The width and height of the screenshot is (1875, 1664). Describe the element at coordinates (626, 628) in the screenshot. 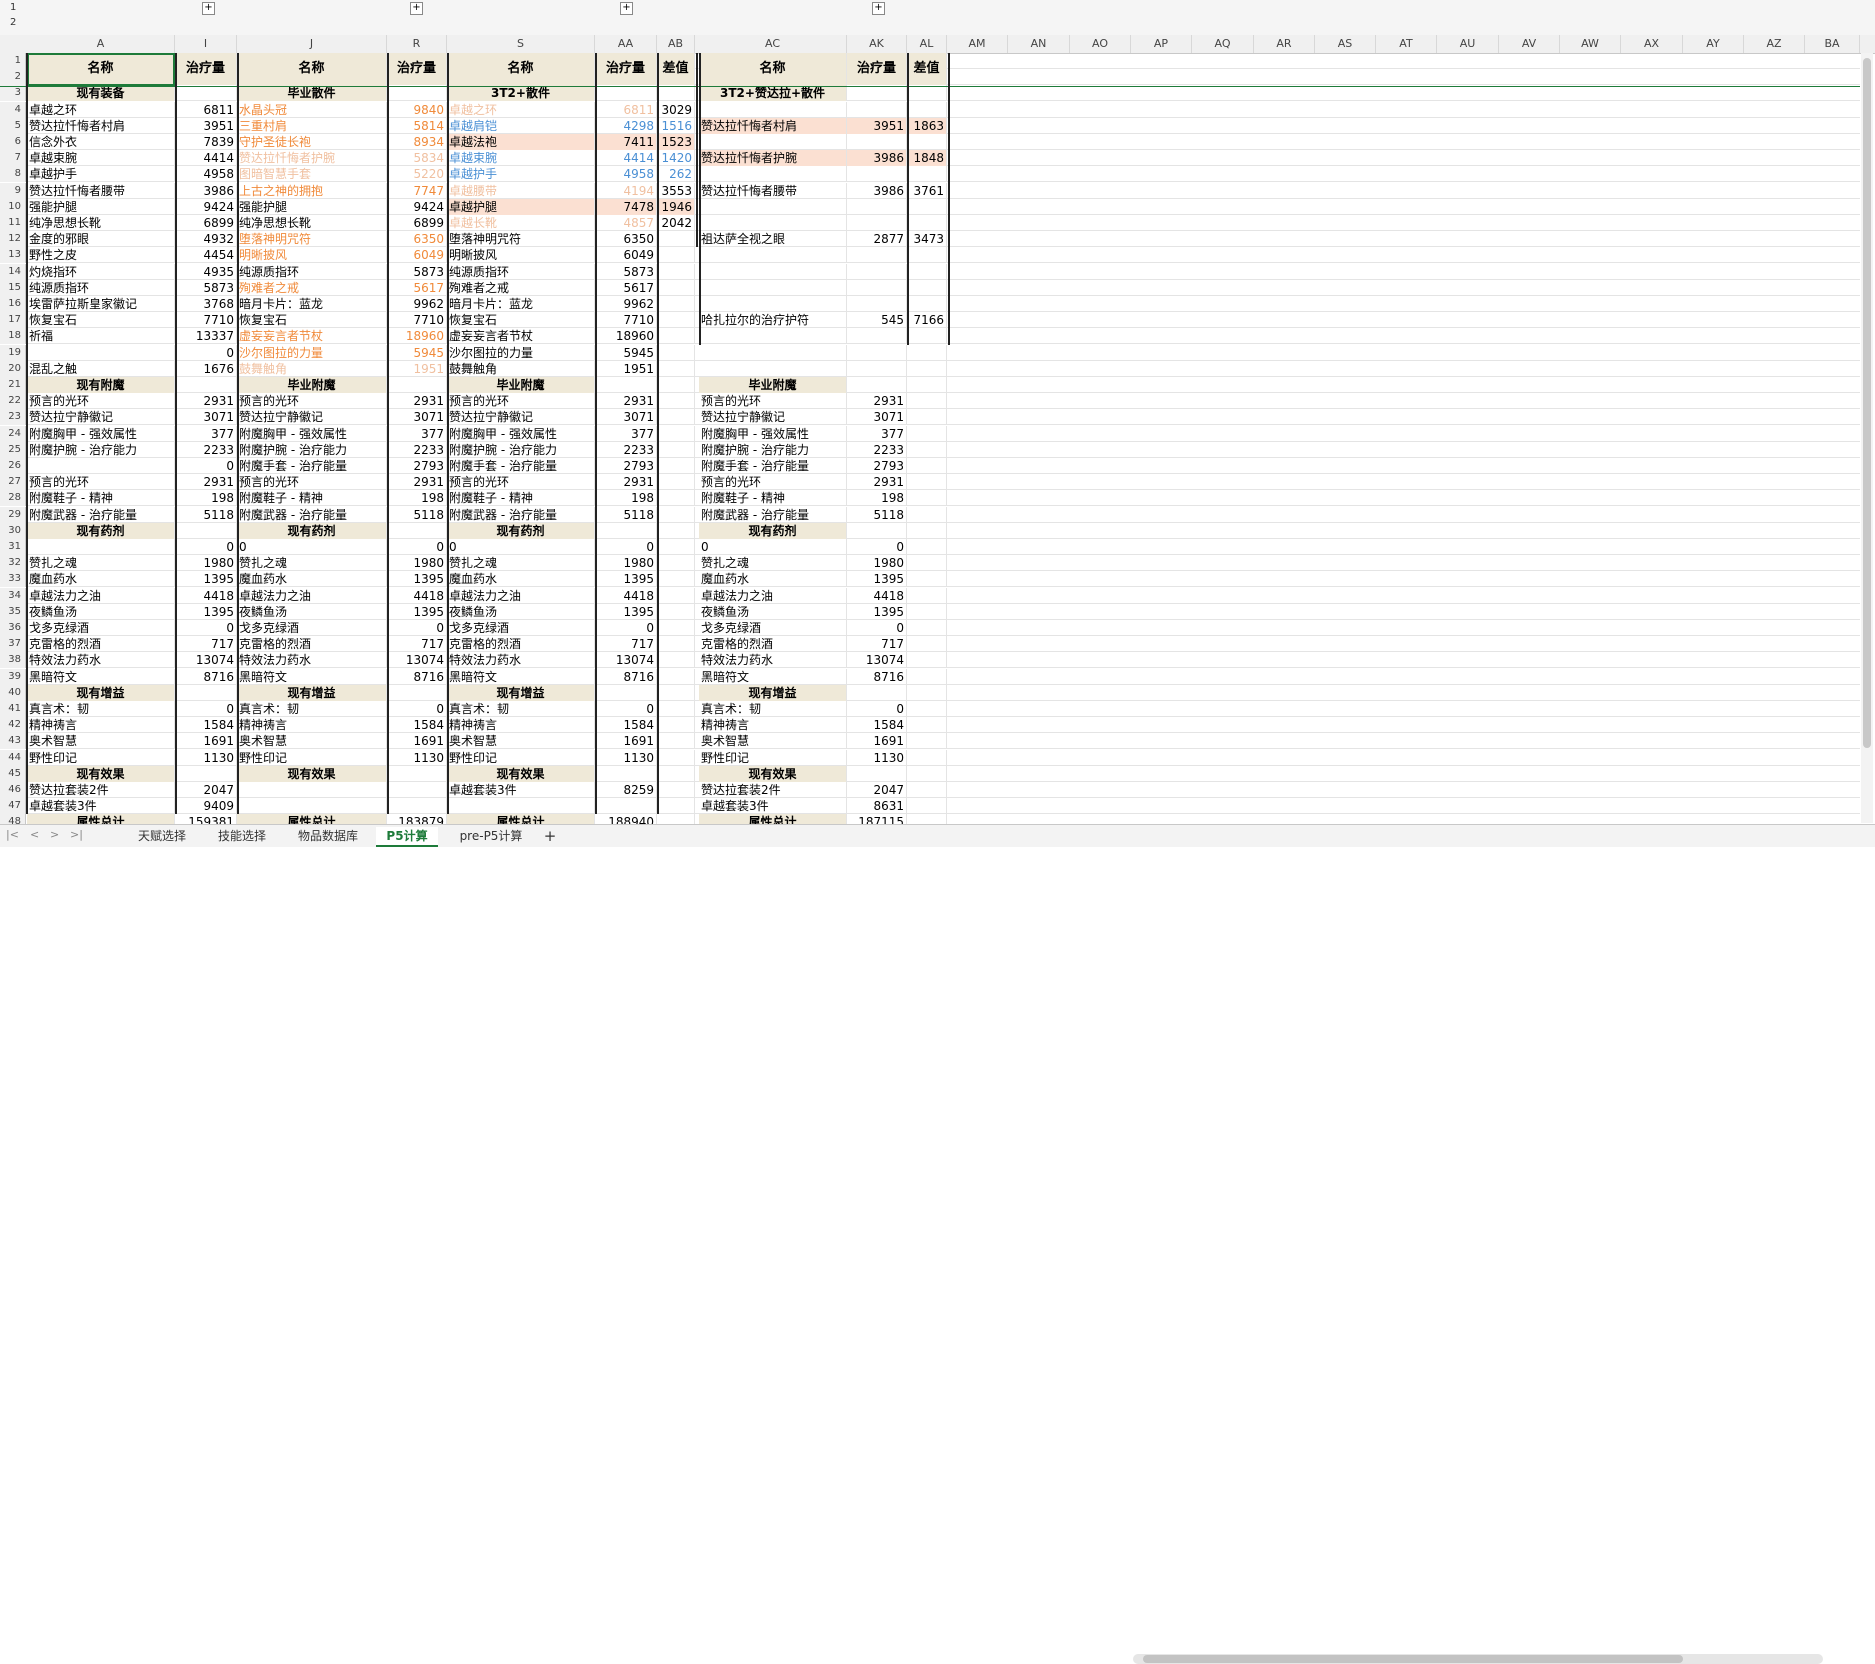

I see `cell-aa-36: 0` at that location.